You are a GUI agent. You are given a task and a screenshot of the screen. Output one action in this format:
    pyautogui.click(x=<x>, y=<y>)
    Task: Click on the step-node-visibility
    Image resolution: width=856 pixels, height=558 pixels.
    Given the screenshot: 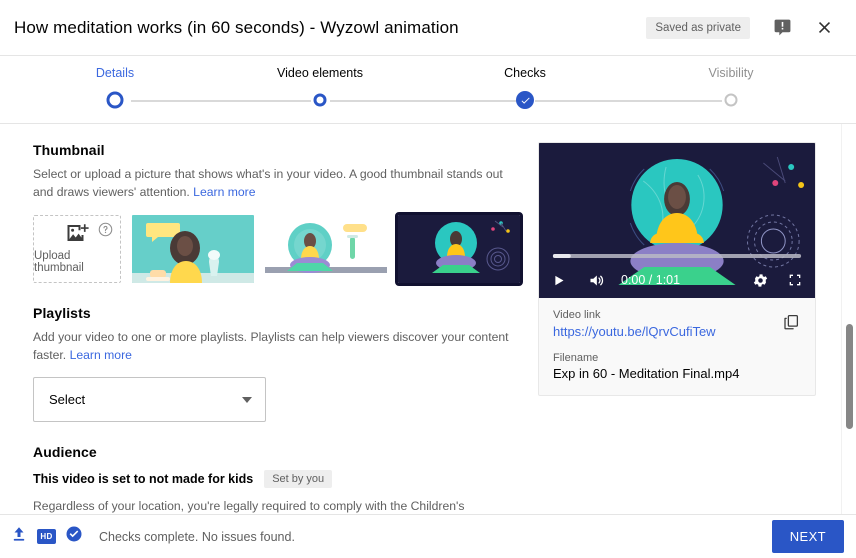 What is the action you would take?
    pyautogui.click(x=731, y=100)
    